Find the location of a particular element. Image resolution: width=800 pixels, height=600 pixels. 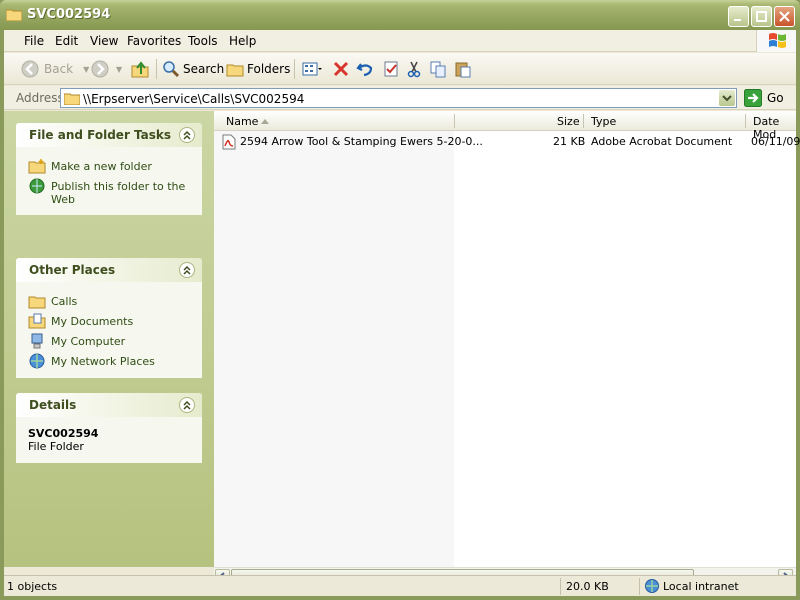

task-make-new-folder: Make a new folder is located at coordinates (115, 166).